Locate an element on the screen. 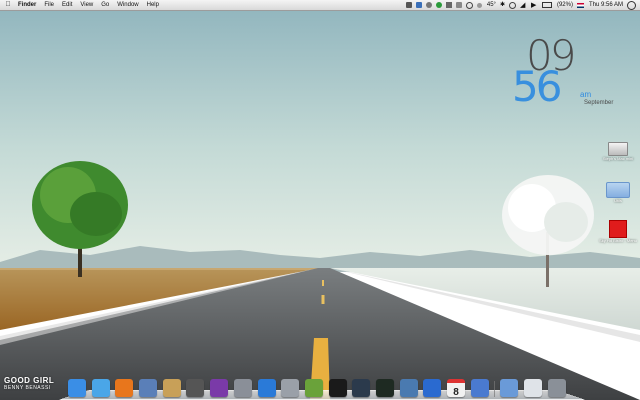  word-icon is located at coordinates (432, 388).